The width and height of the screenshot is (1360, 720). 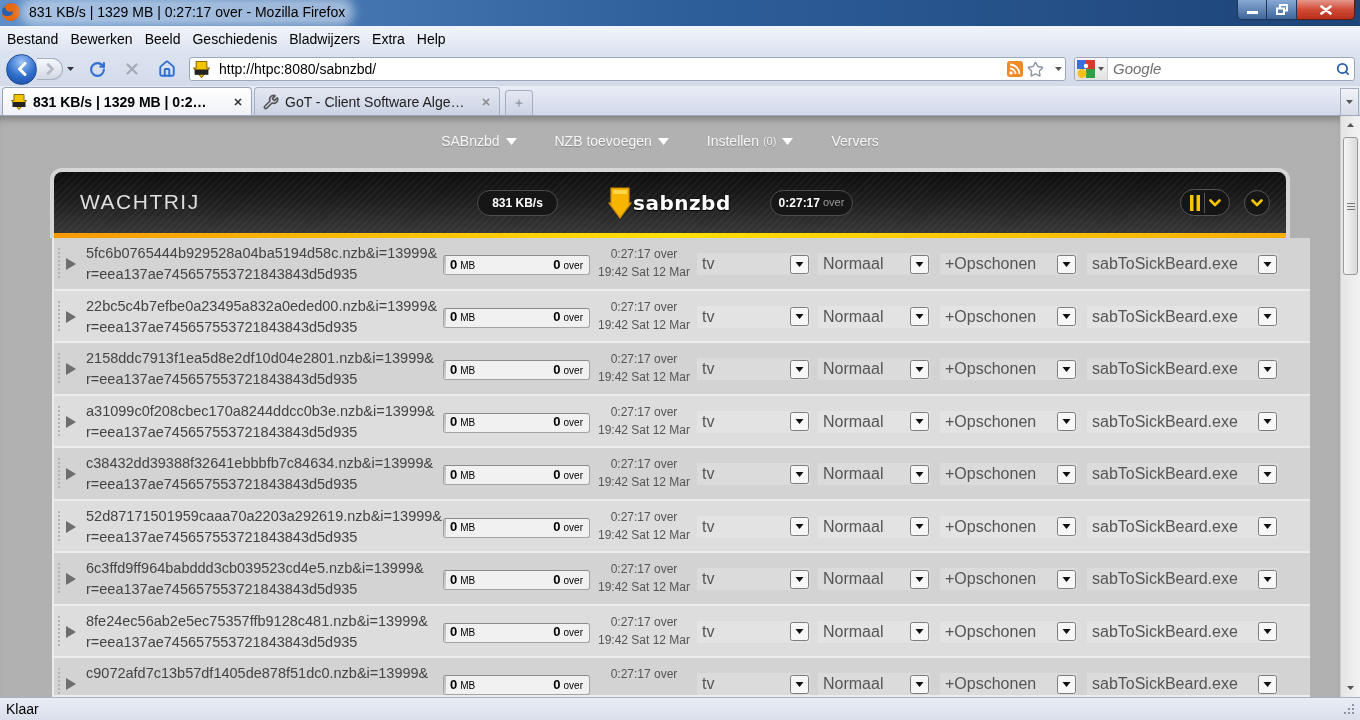 I want to click on grip-icon, so click(x=1350, y=206).